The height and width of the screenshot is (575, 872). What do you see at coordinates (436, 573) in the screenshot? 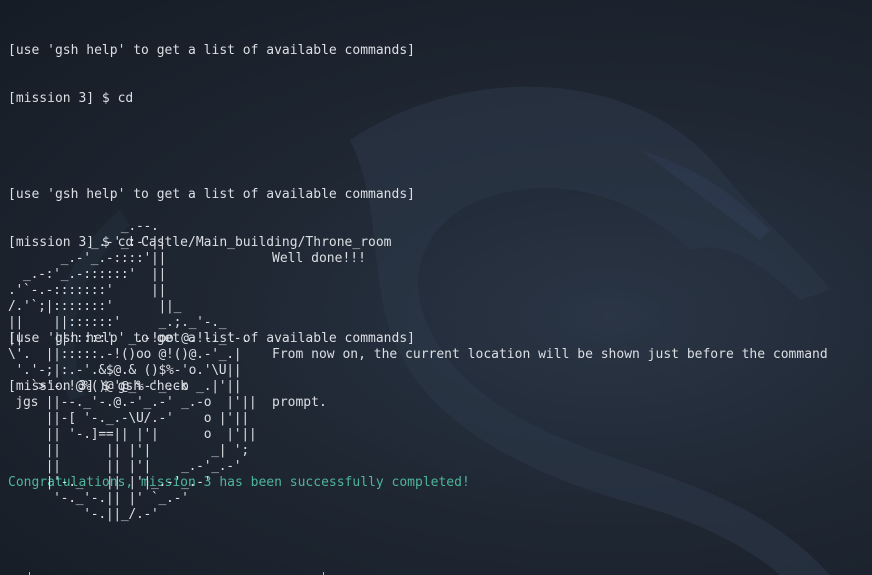
I see `next-prompt-edge` at bounding box center [436, 573].